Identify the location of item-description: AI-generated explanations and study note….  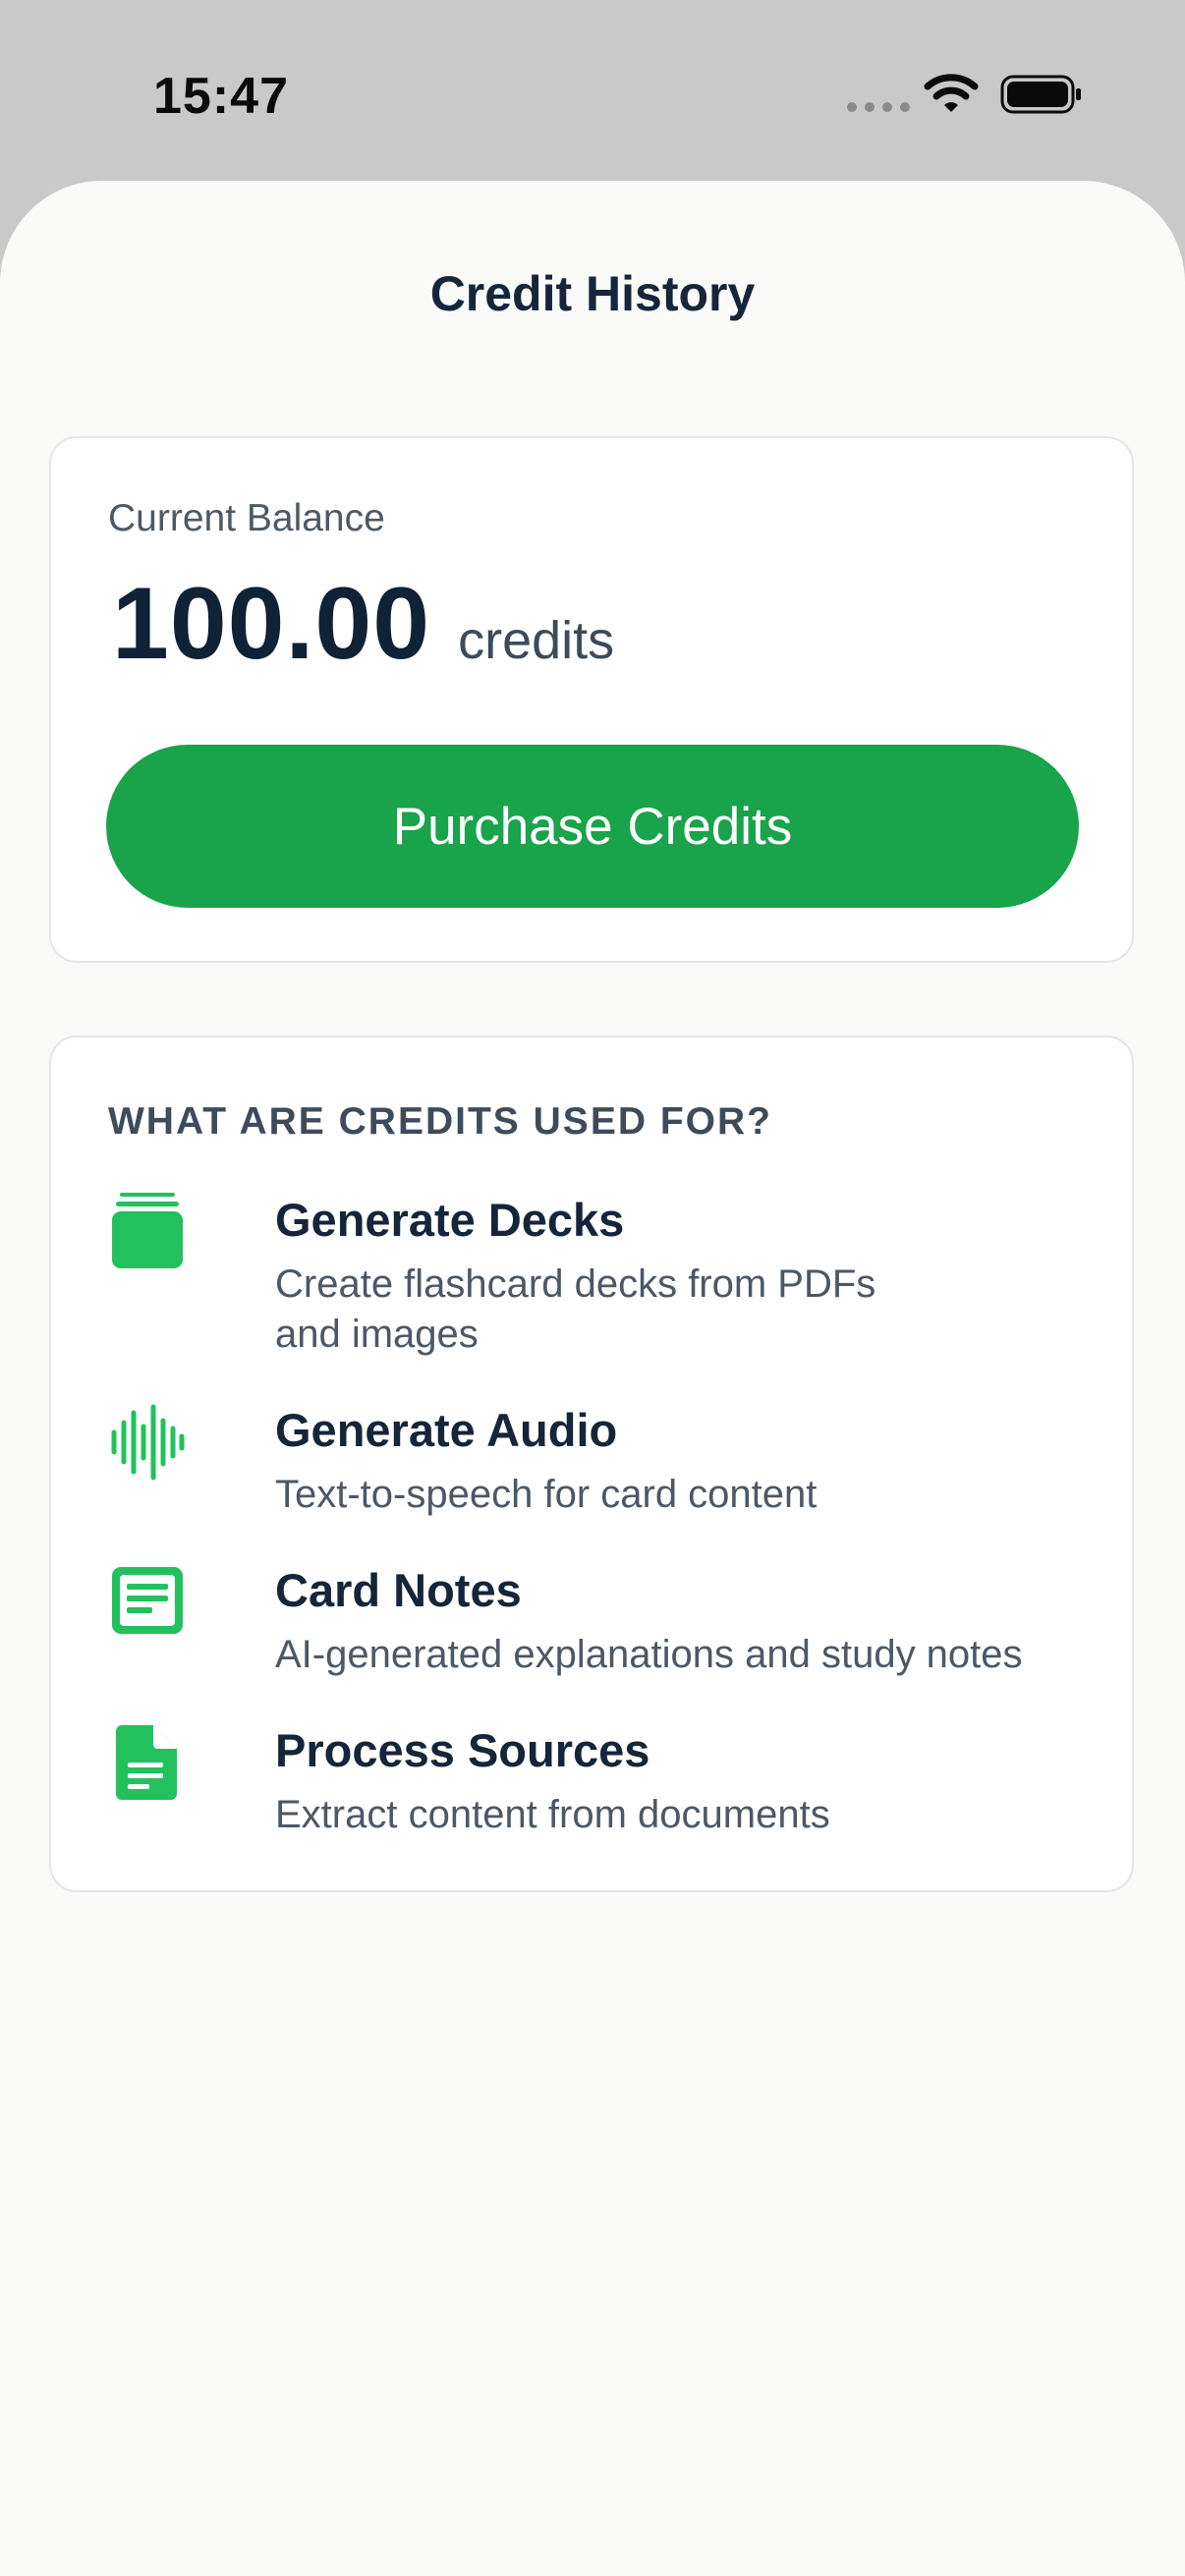
(649, 1654).